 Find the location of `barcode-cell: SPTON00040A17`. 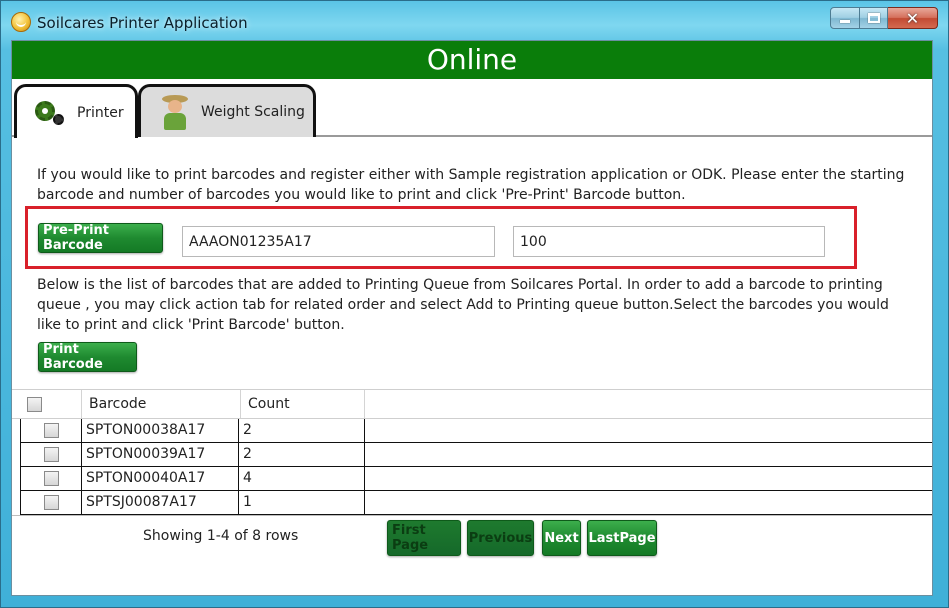

barcode-cell: SPTON00040A17 is located at coordinates (160, 478).